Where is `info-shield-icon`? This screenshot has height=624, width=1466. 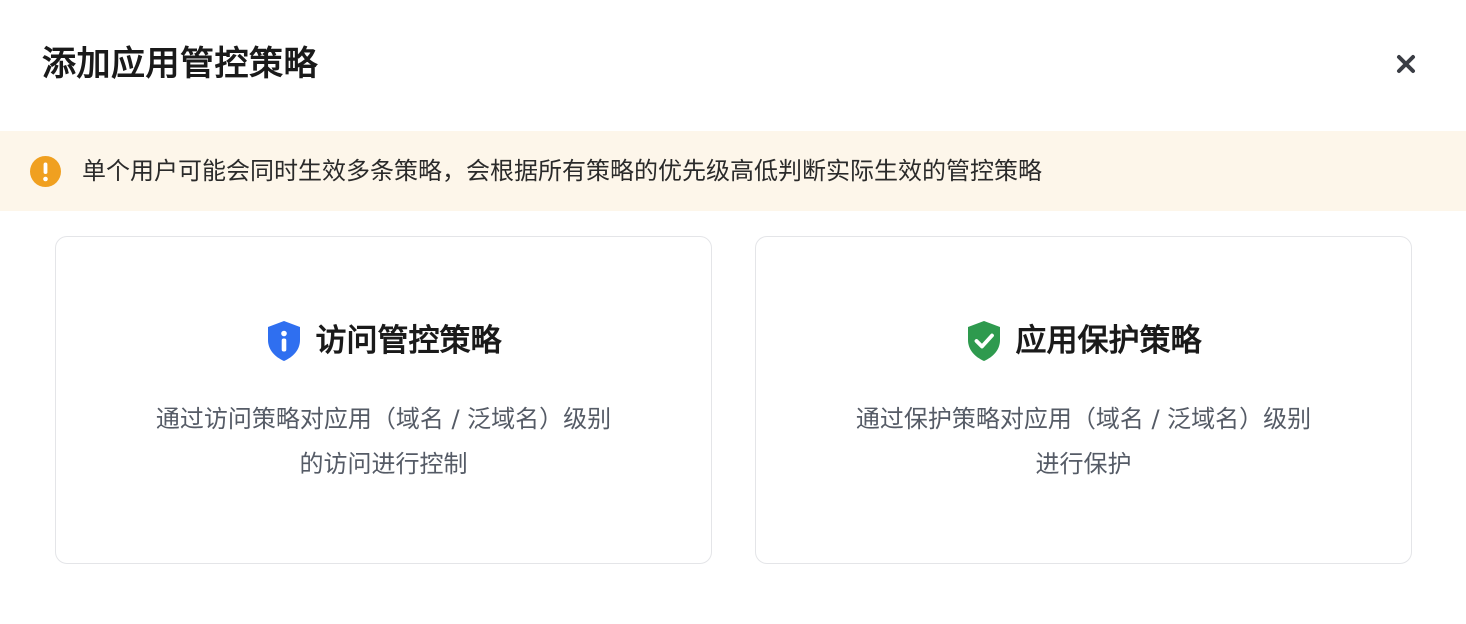 info-shield-icon is located at coordinates (283, 341).